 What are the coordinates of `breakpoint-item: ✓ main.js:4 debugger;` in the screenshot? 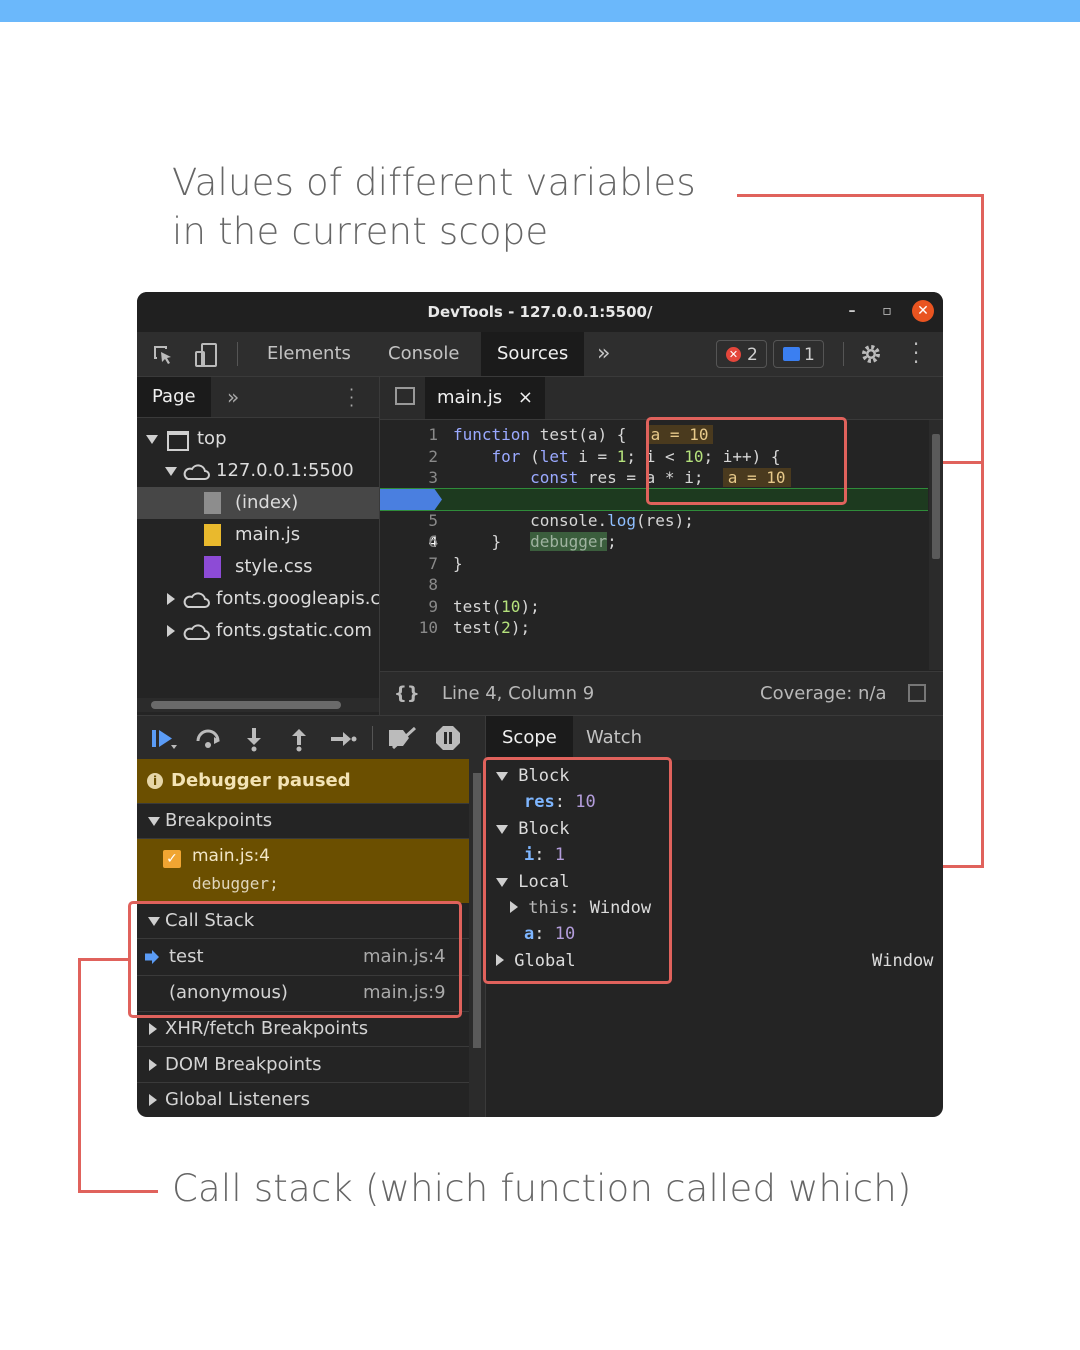 It's located at (303, 871).